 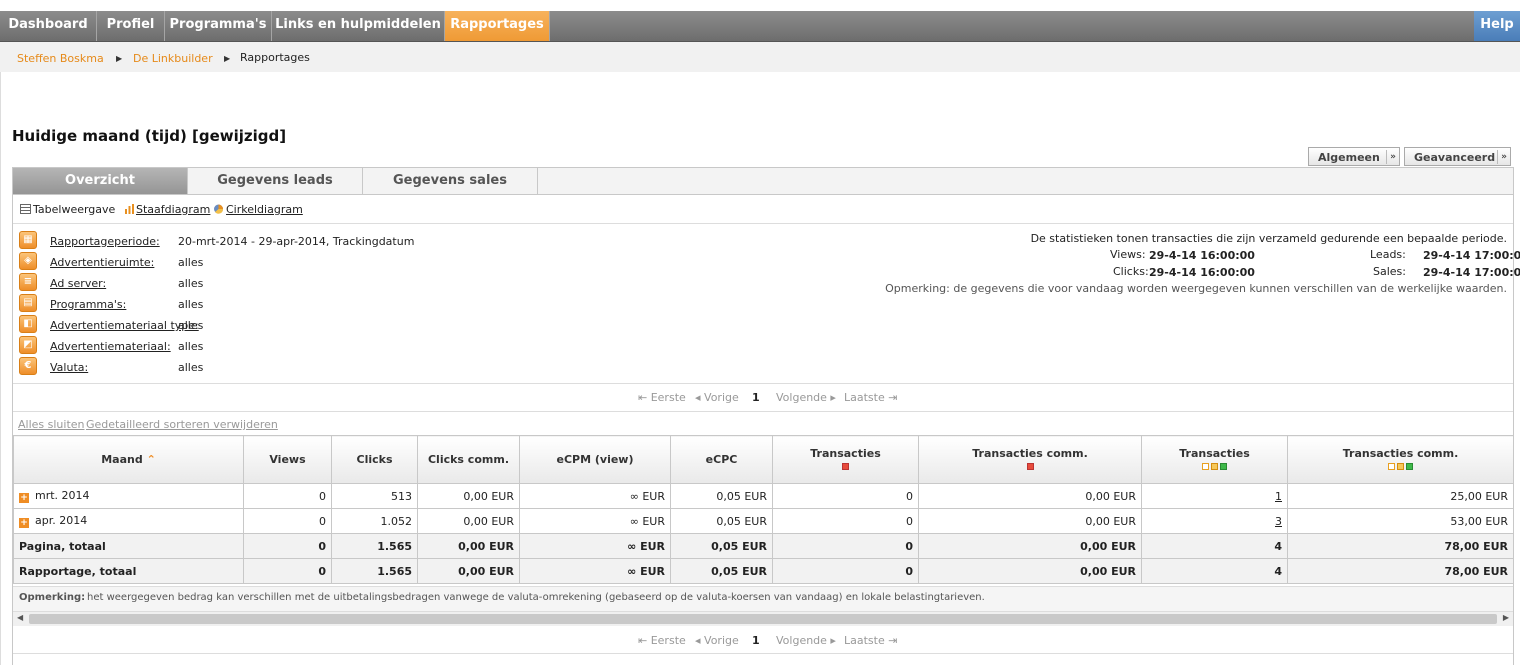 What do you see at coordinates (28, 282) in the screenshot?
I see `ad-server-icon: ≡` at bounding box center [28, 282].